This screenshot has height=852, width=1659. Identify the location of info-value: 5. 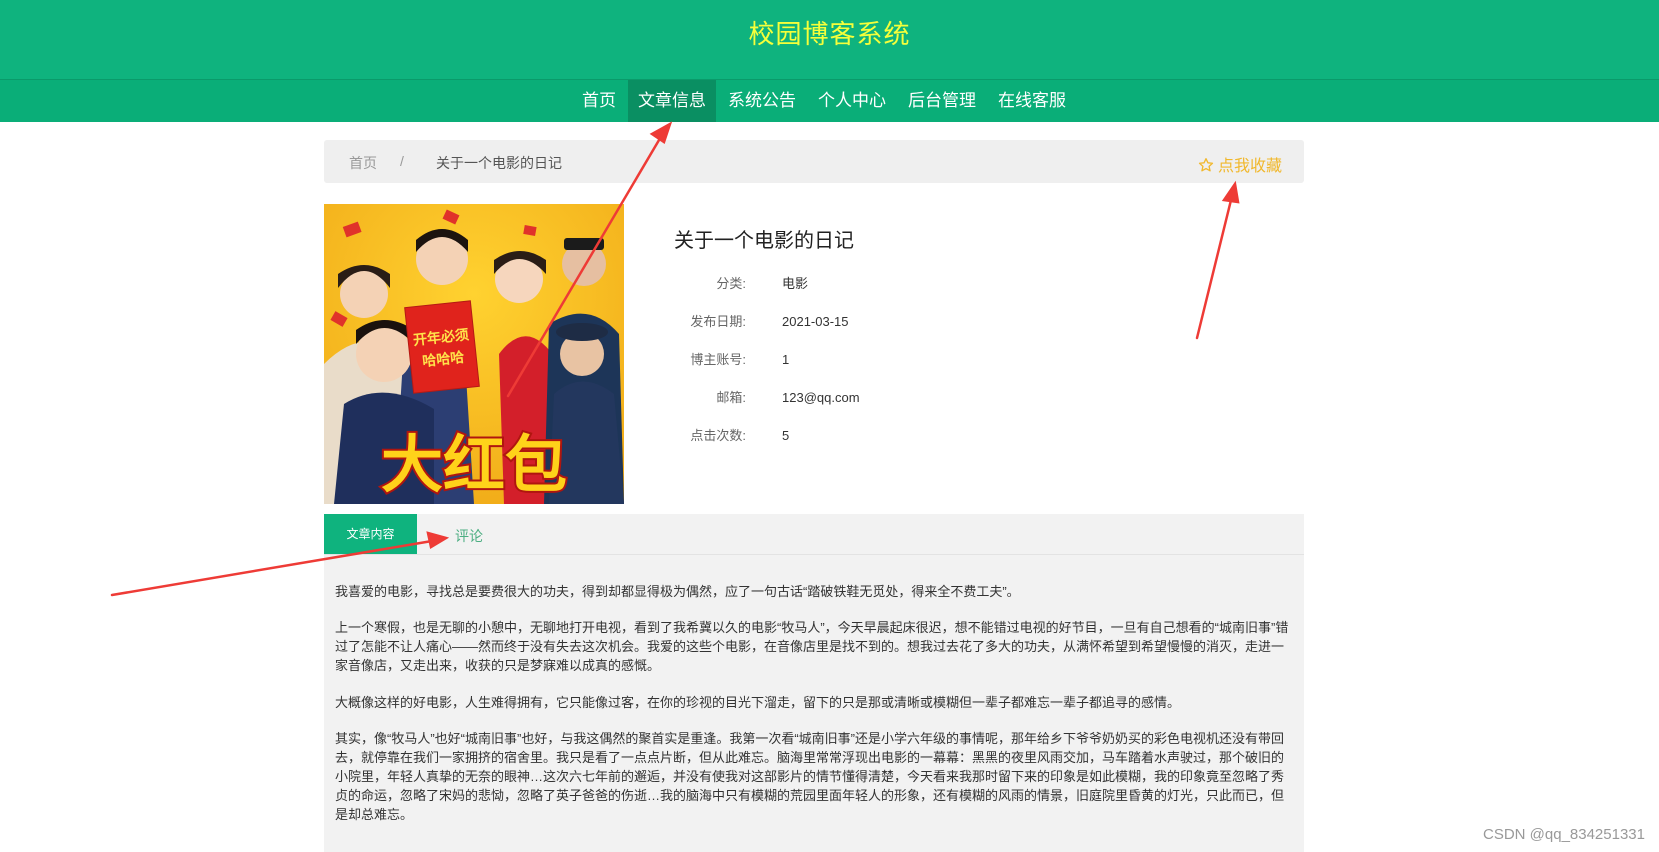
(786, 435).